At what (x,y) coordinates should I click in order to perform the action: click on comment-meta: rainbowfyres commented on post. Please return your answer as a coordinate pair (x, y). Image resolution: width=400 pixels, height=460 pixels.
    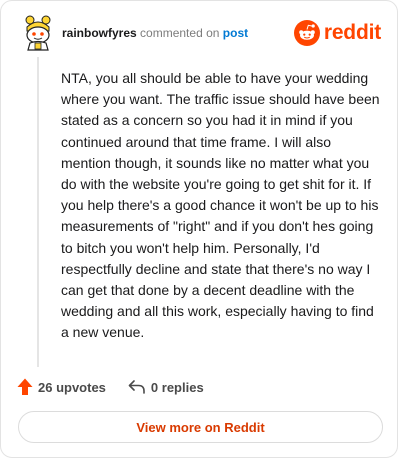
    Looking at the image, I should click on (155, 33).